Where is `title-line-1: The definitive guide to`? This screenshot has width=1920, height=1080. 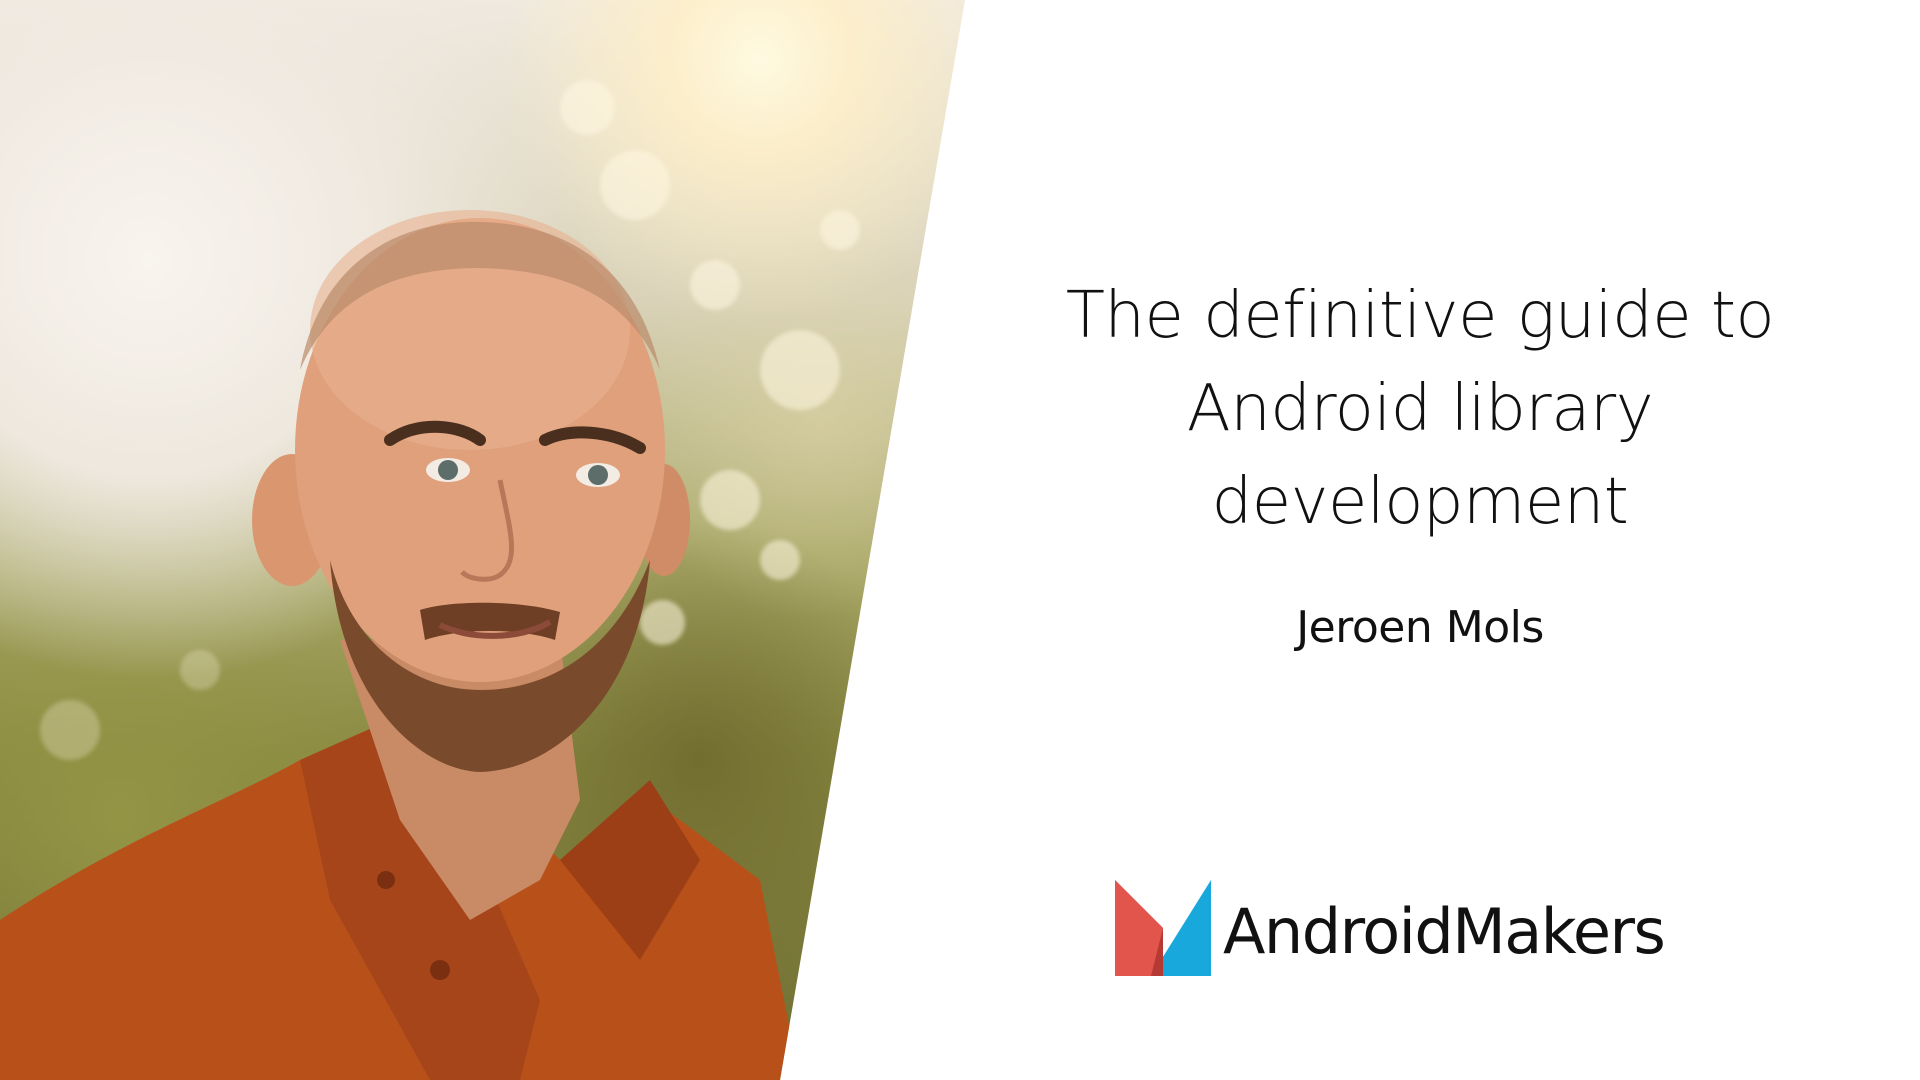
title-line-1: The definitive guide to is located at coordinates (1420, 316).